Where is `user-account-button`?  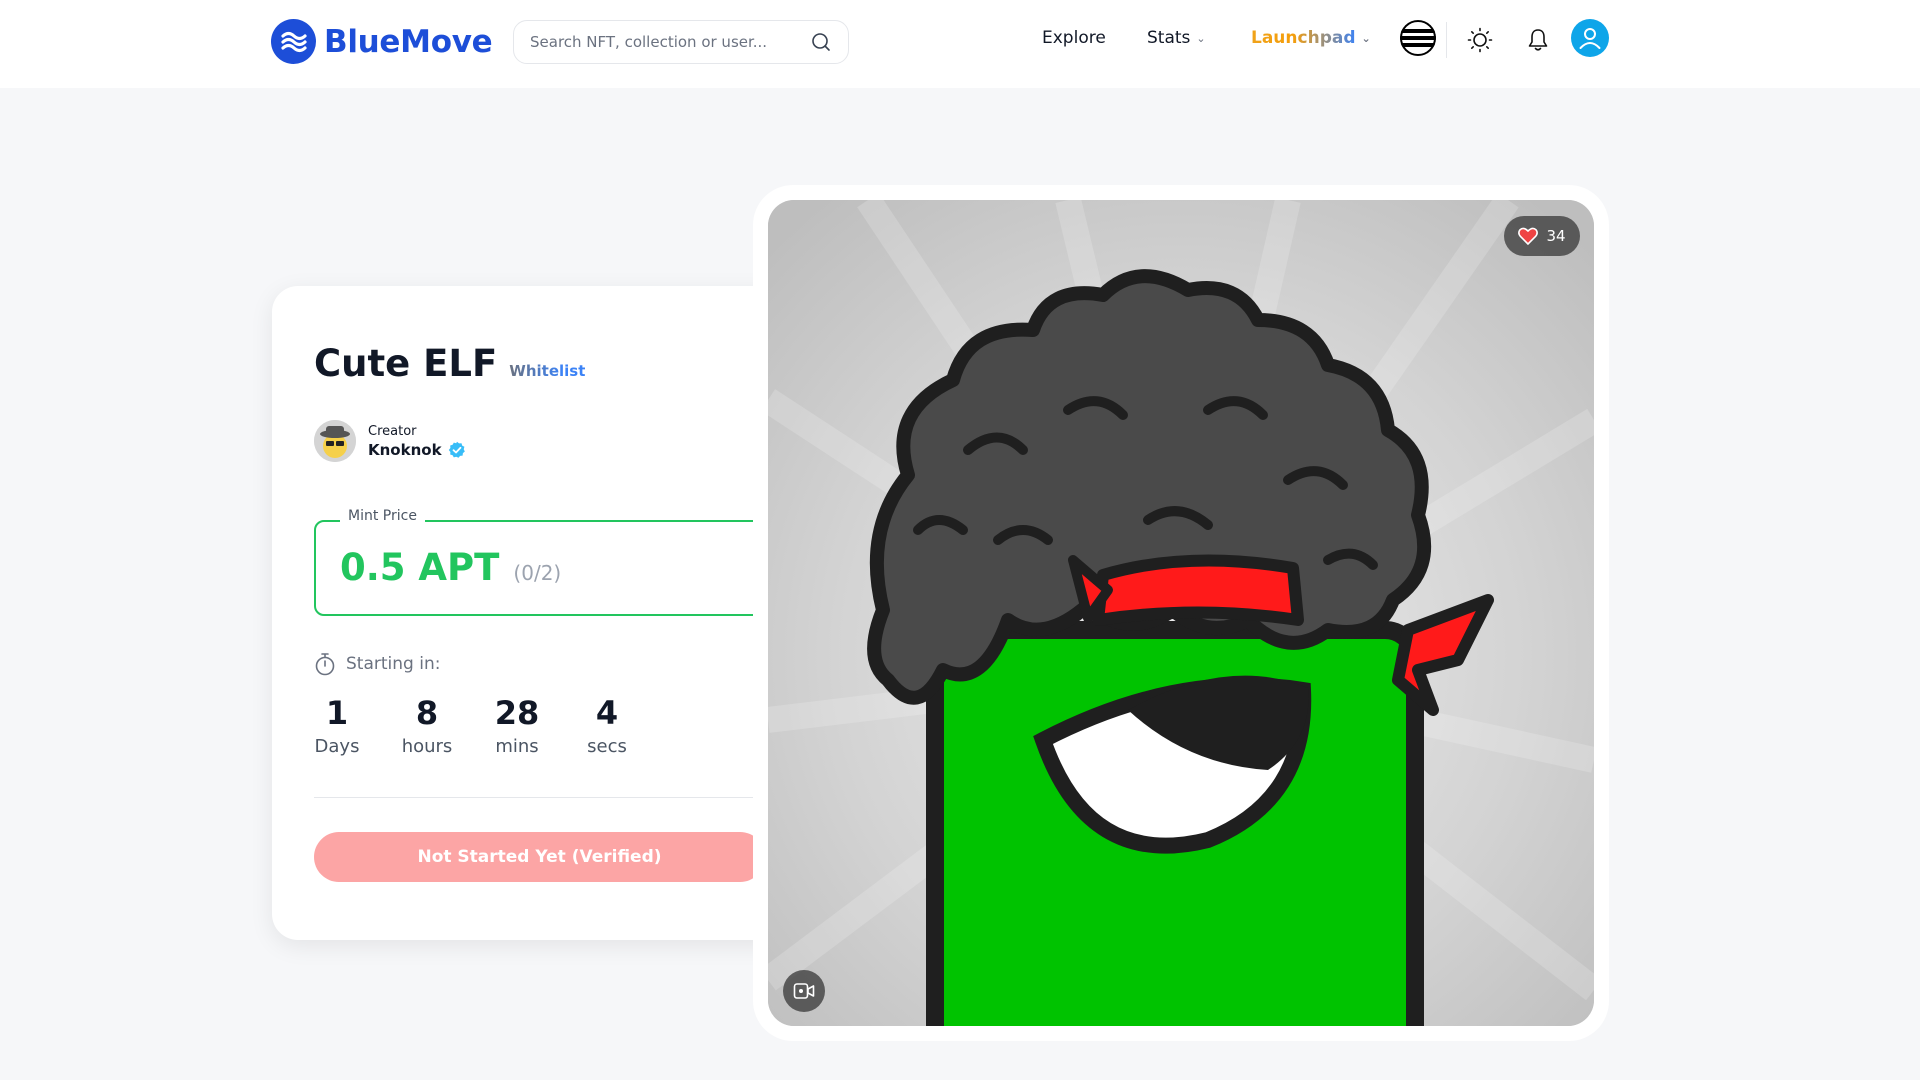
user-account-button is located at coordinates (1590, 38).